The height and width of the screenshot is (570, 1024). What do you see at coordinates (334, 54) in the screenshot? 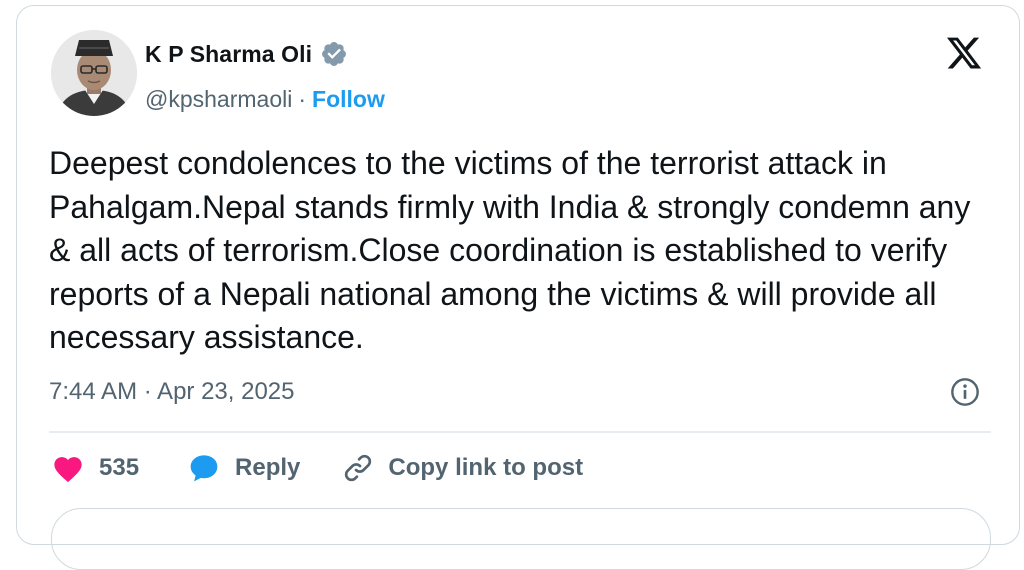
I see `verified-badge-icon` at bounding box center [334, 54].